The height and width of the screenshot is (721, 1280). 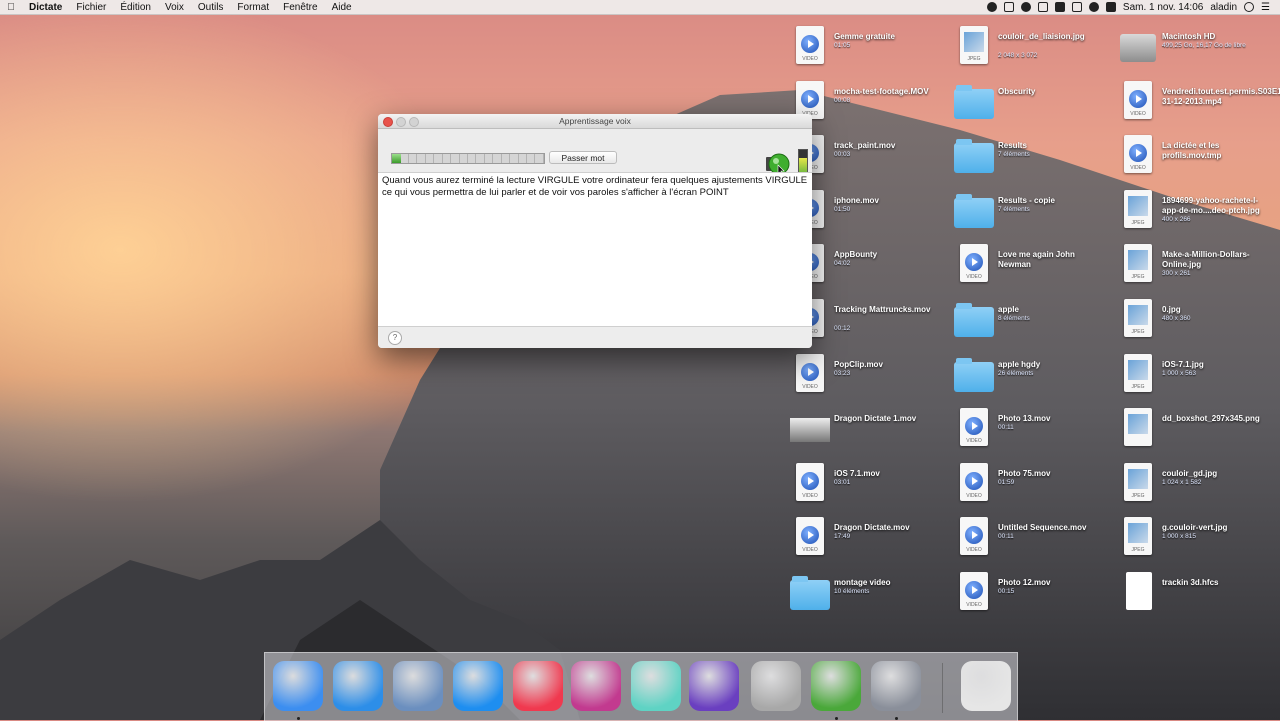 What do you see at coordinates (1042, 528) in the screenshot?
I see `desktop-icon-label: Untitled Sequence.mov` at bounding box center [1042, 528].